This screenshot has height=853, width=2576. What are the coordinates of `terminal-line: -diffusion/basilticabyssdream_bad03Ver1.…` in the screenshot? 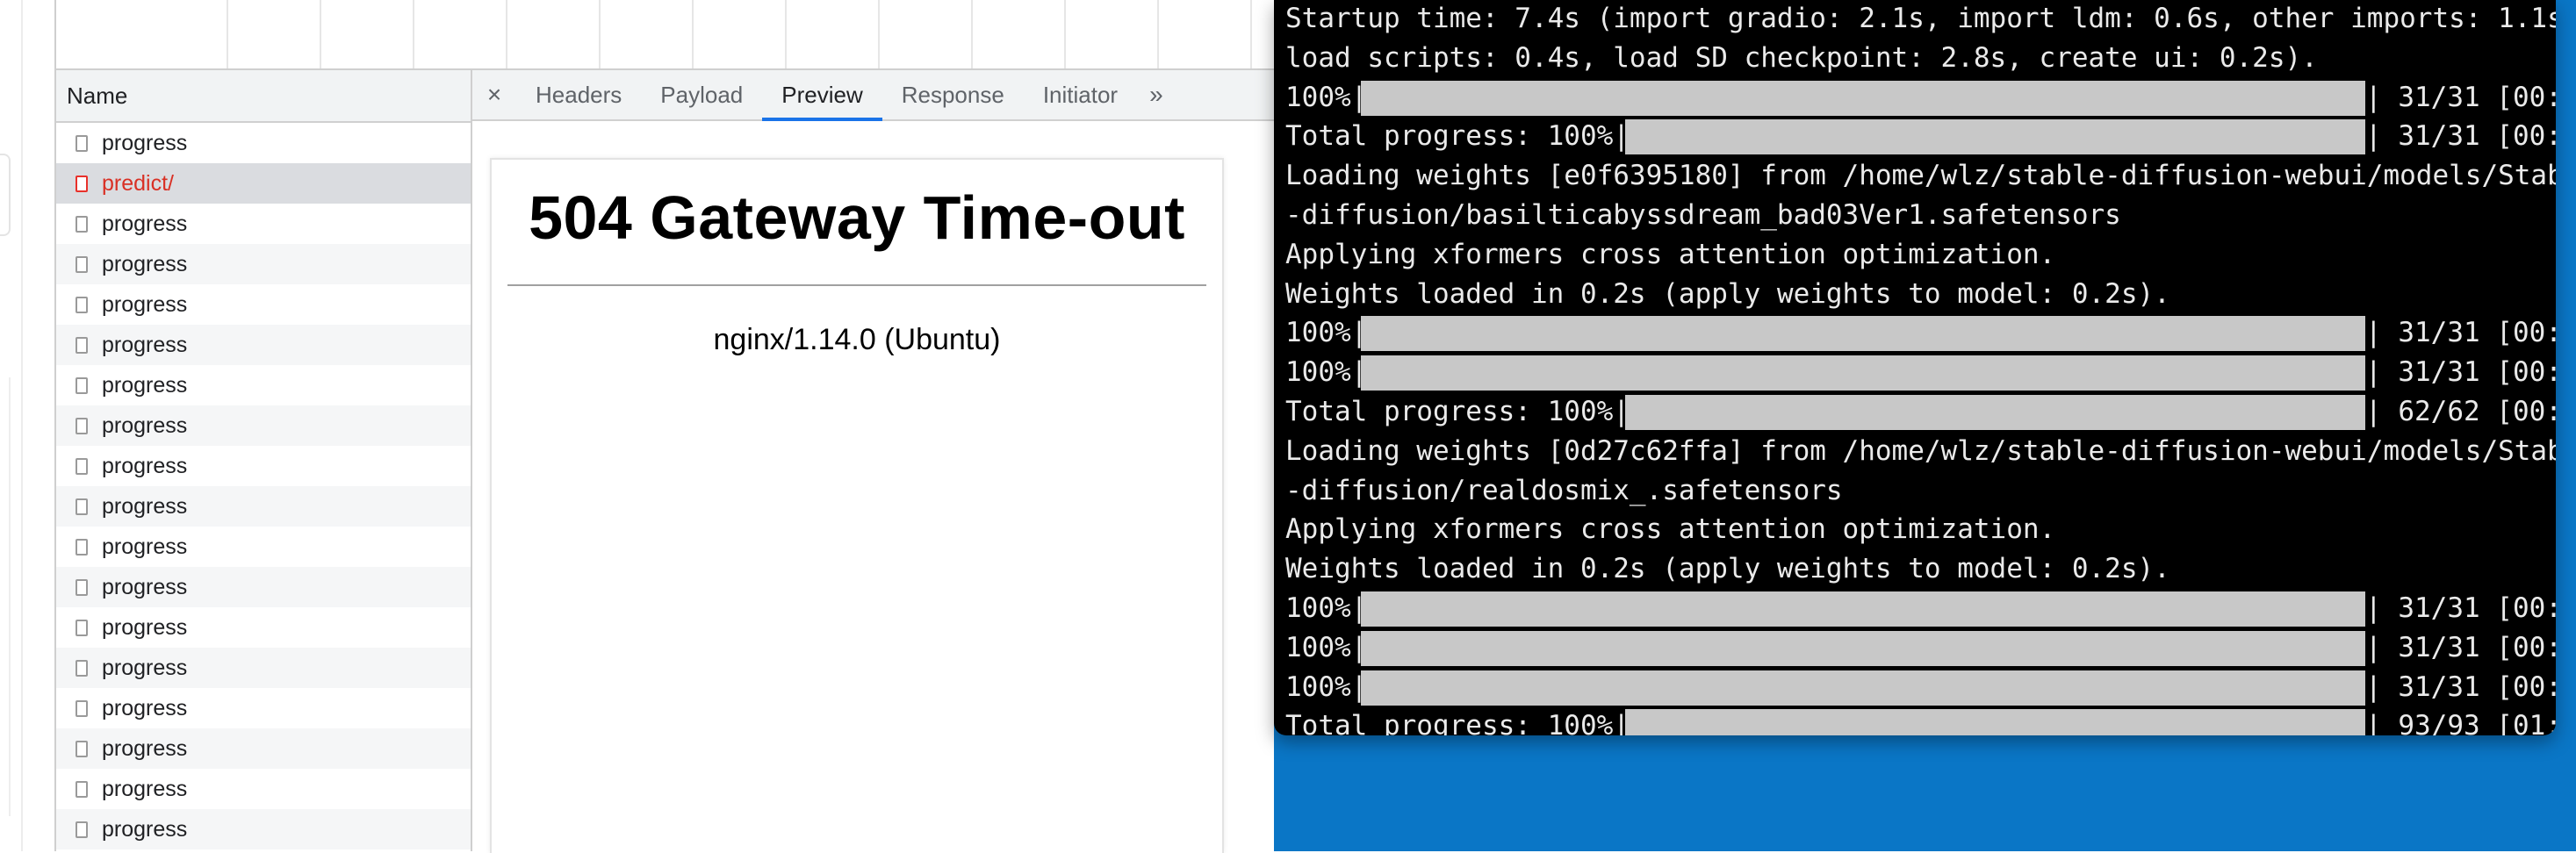 It's located at (1703, 215).